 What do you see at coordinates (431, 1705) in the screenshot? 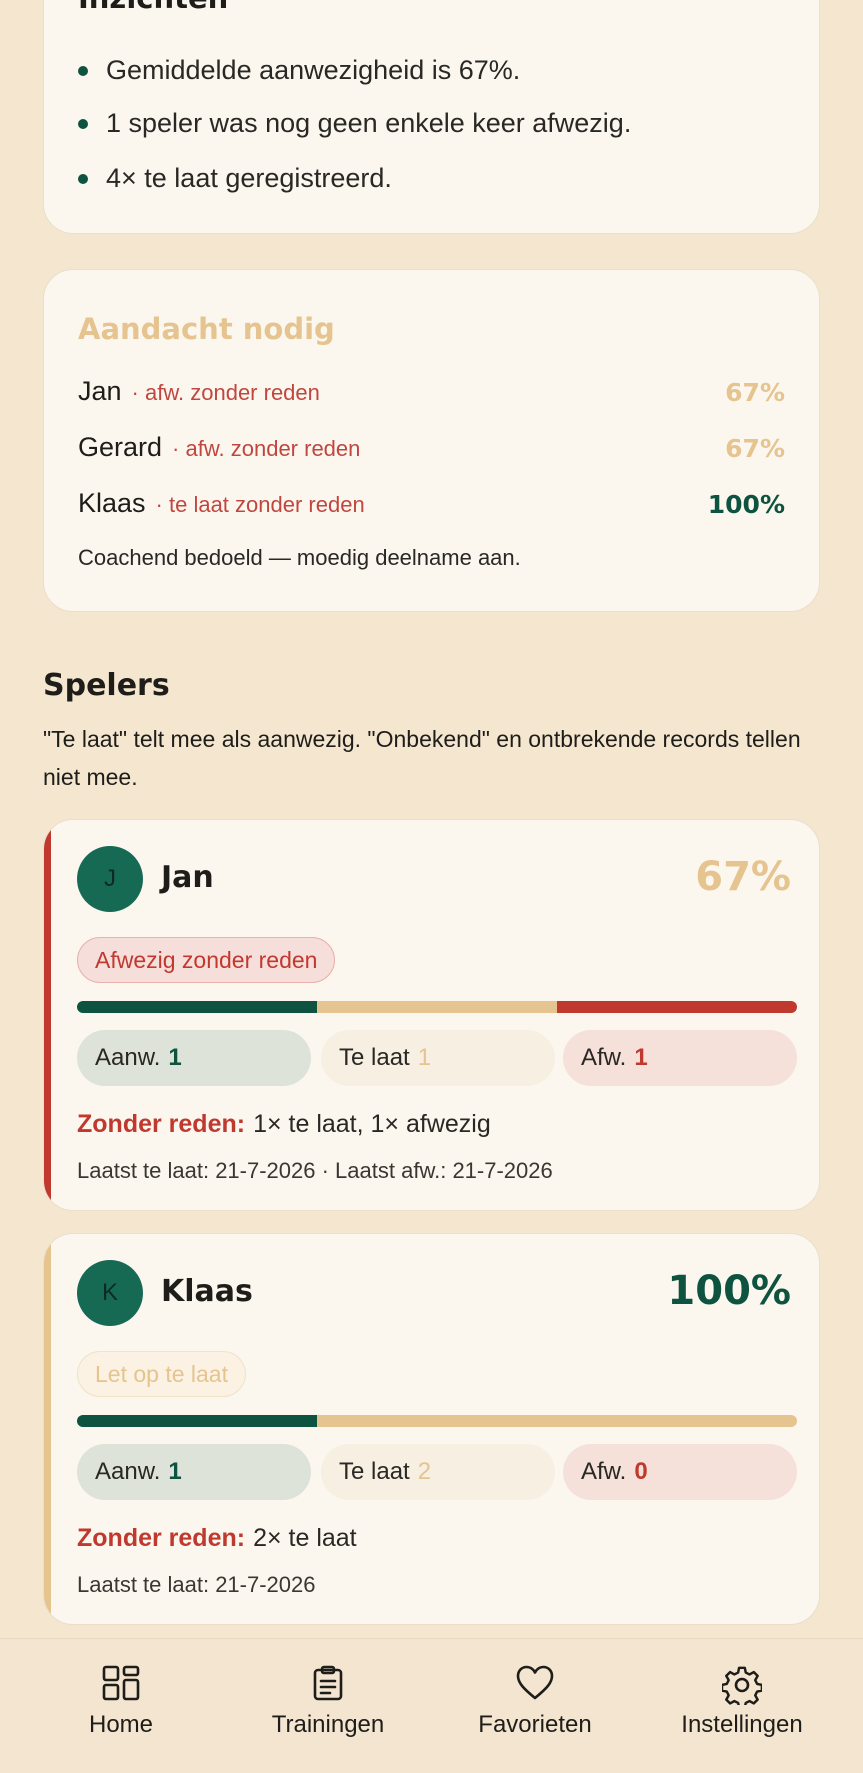
I see `bottom-nav: Home Trainingen Favorieten Instellingen` at bounding box center [431, 1705].